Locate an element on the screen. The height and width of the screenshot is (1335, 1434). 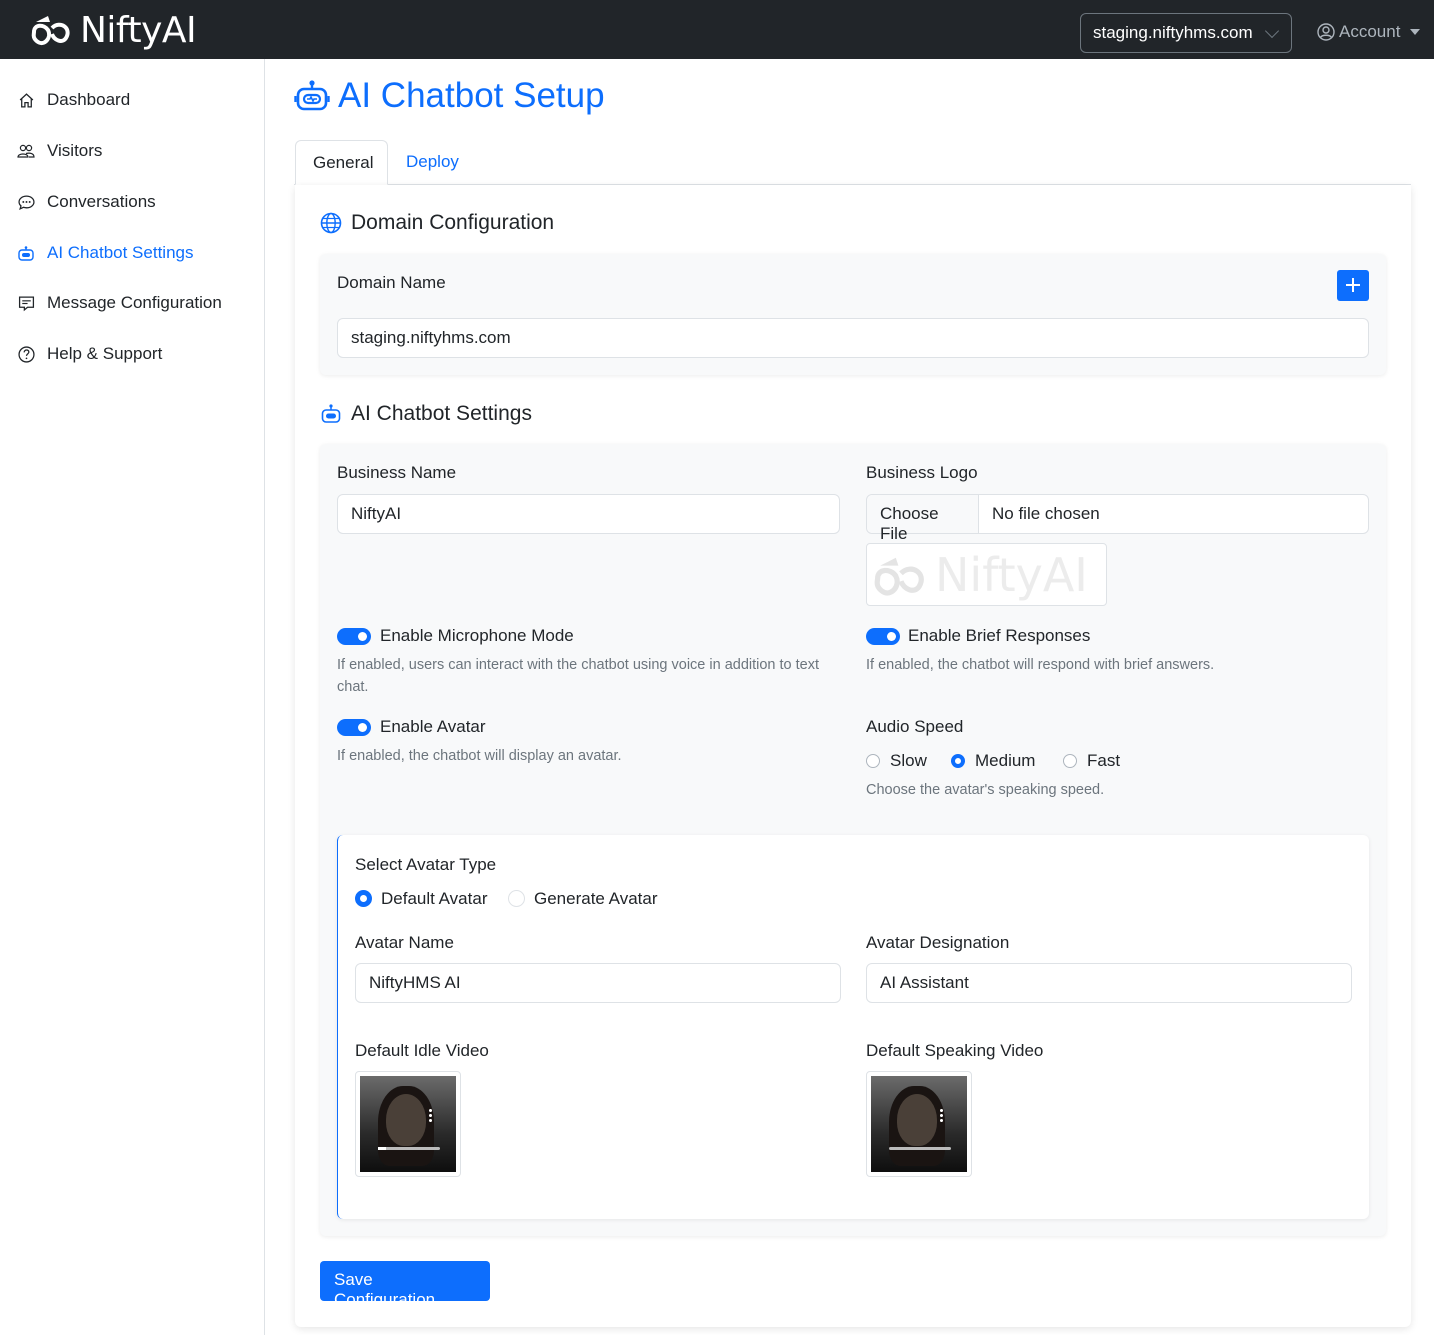
business-logo-preview: NiftyAI is located at coordinates (986, 574).